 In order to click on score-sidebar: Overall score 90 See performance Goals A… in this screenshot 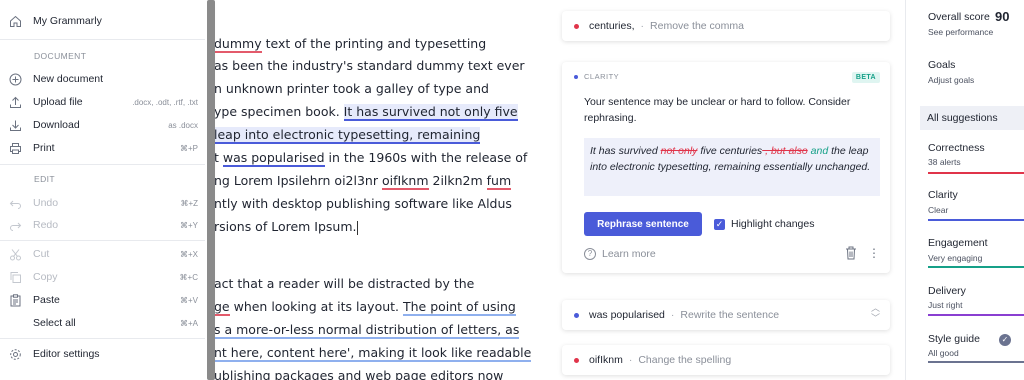, I will do `click(964, 190)`.